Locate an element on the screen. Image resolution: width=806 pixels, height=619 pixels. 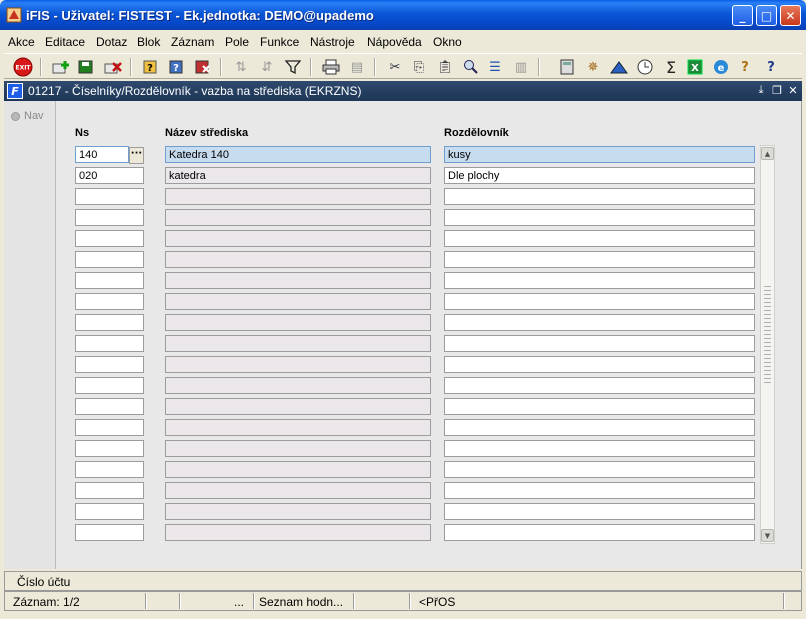
scroll-down-icon: ▼ is located at coordinates (767, 535).